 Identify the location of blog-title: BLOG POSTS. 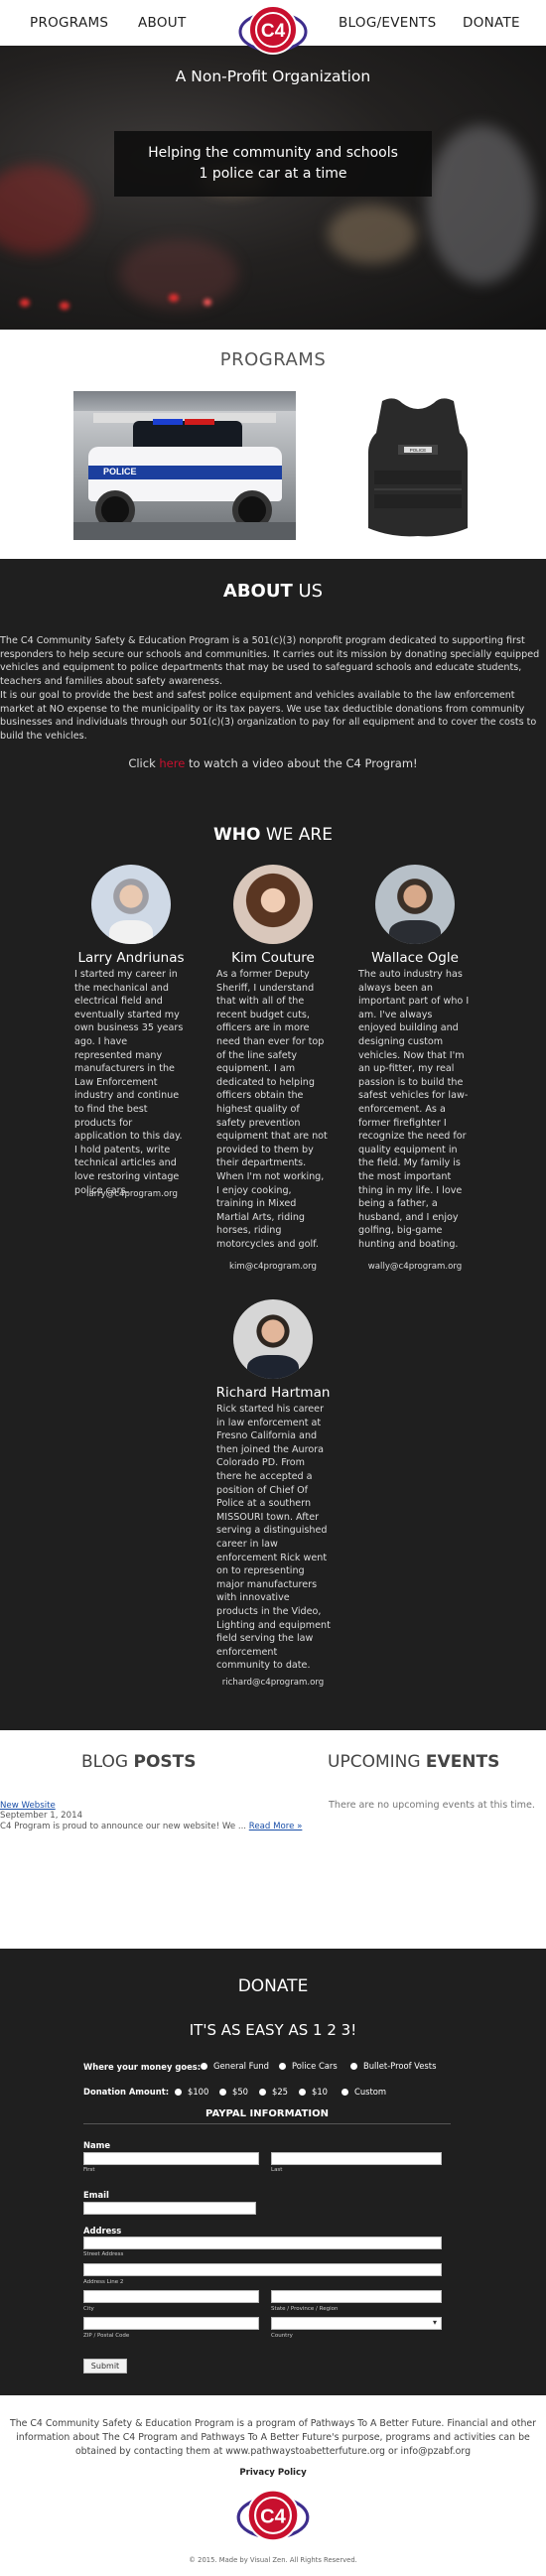
(139, 1762).